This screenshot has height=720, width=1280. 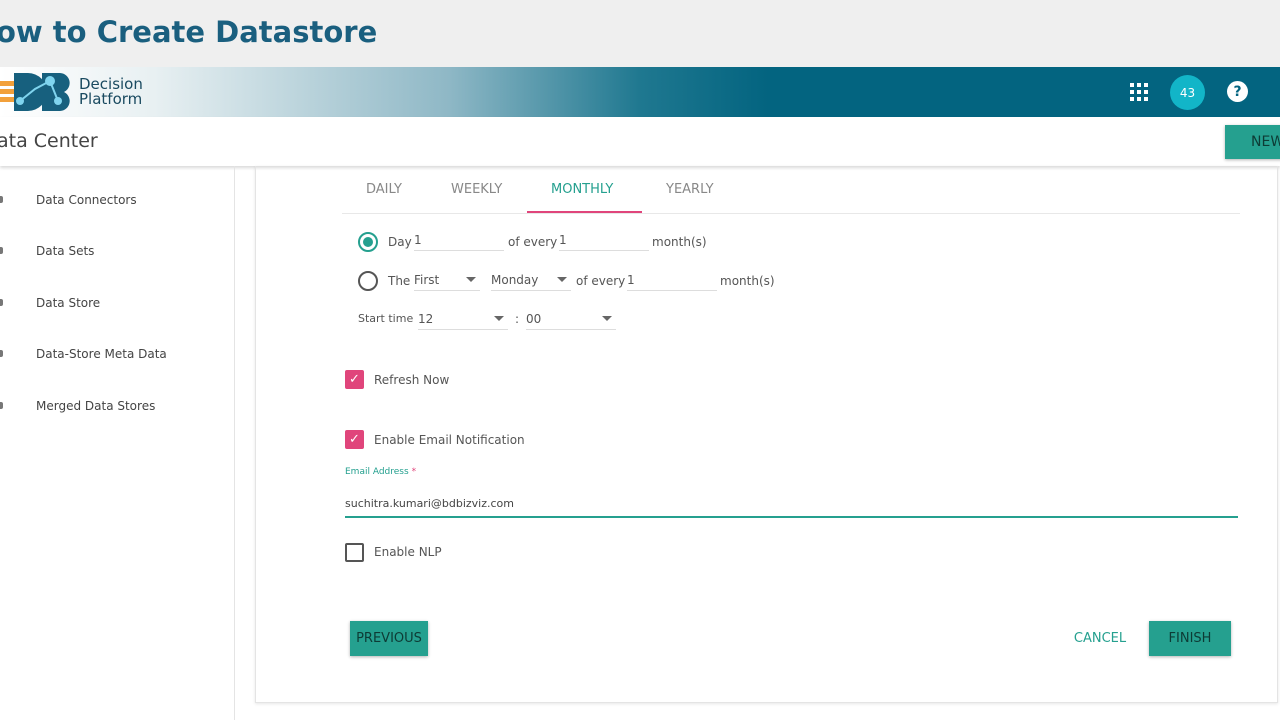 What do you see at coordinates (791, 507) in the screenshot?
I see `email-address-input: suchitra.kumari@bdbizviz.com` at bounding box center [791, 507].